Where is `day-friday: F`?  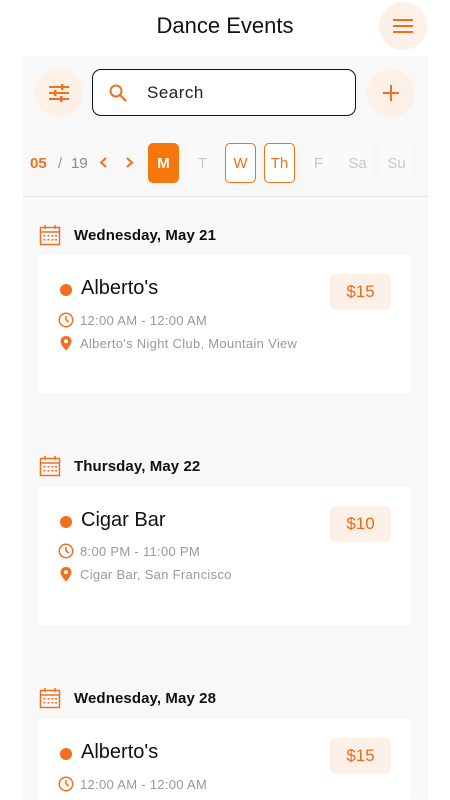
day-friday: F is located at coordinates (318, 163).